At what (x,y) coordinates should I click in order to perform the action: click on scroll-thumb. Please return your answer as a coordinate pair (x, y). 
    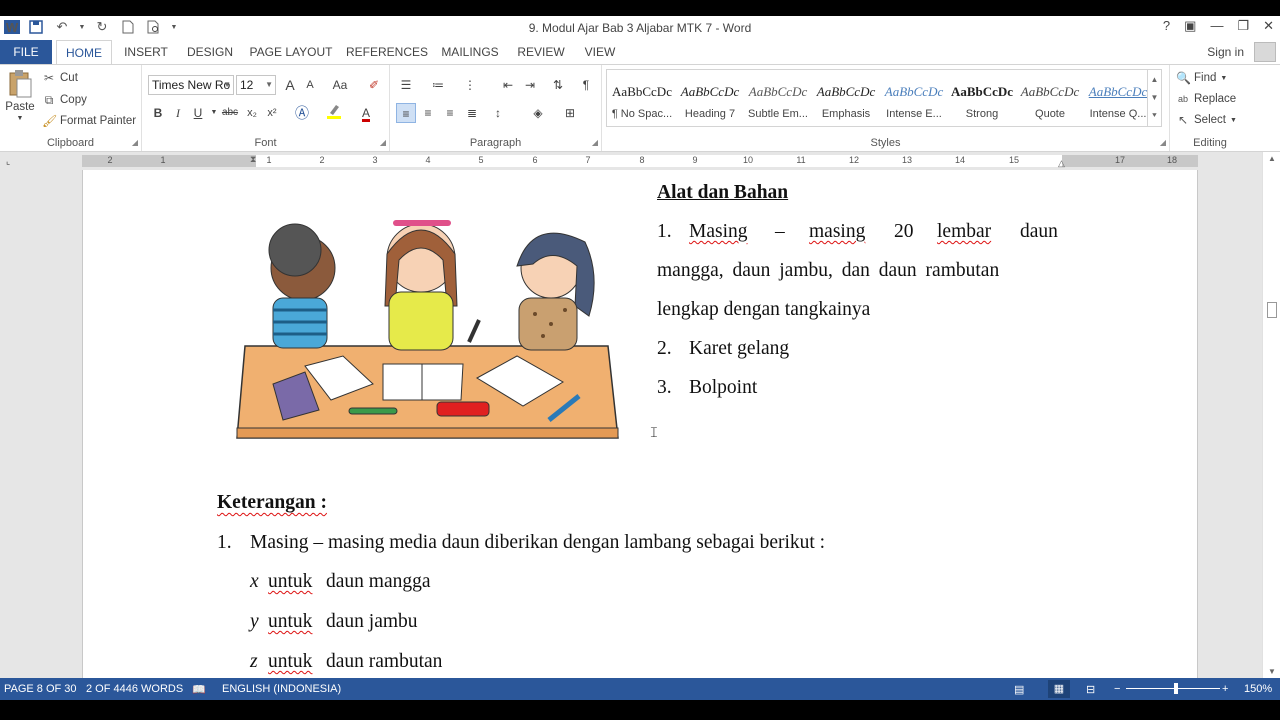
    Looking at the image, I should click on (1272, 310).